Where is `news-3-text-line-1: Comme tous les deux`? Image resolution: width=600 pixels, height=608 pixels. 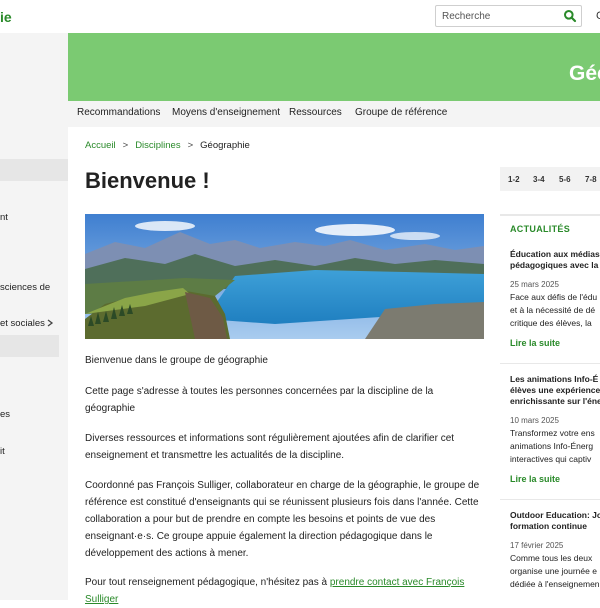
news-3-text-line-1: Comme tous les deux is located at coordinates (551, 558).